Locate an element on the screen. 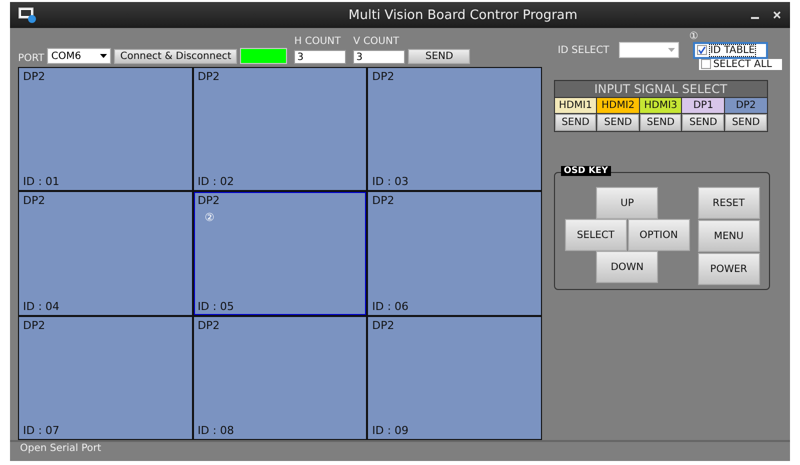 This screenshot has width=800, height=465. source-label: DP1 is located at coordinates (703, 106).